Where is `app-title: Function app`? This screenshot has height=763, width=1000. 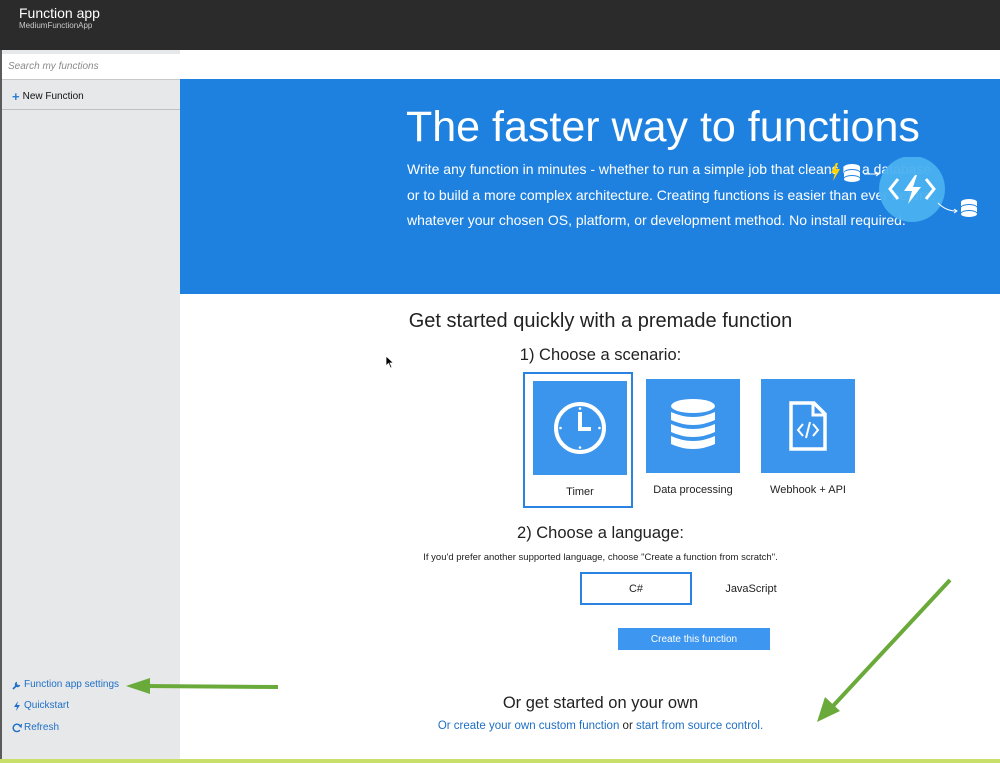 app-title: Function app is located at coordinates (59, 13).